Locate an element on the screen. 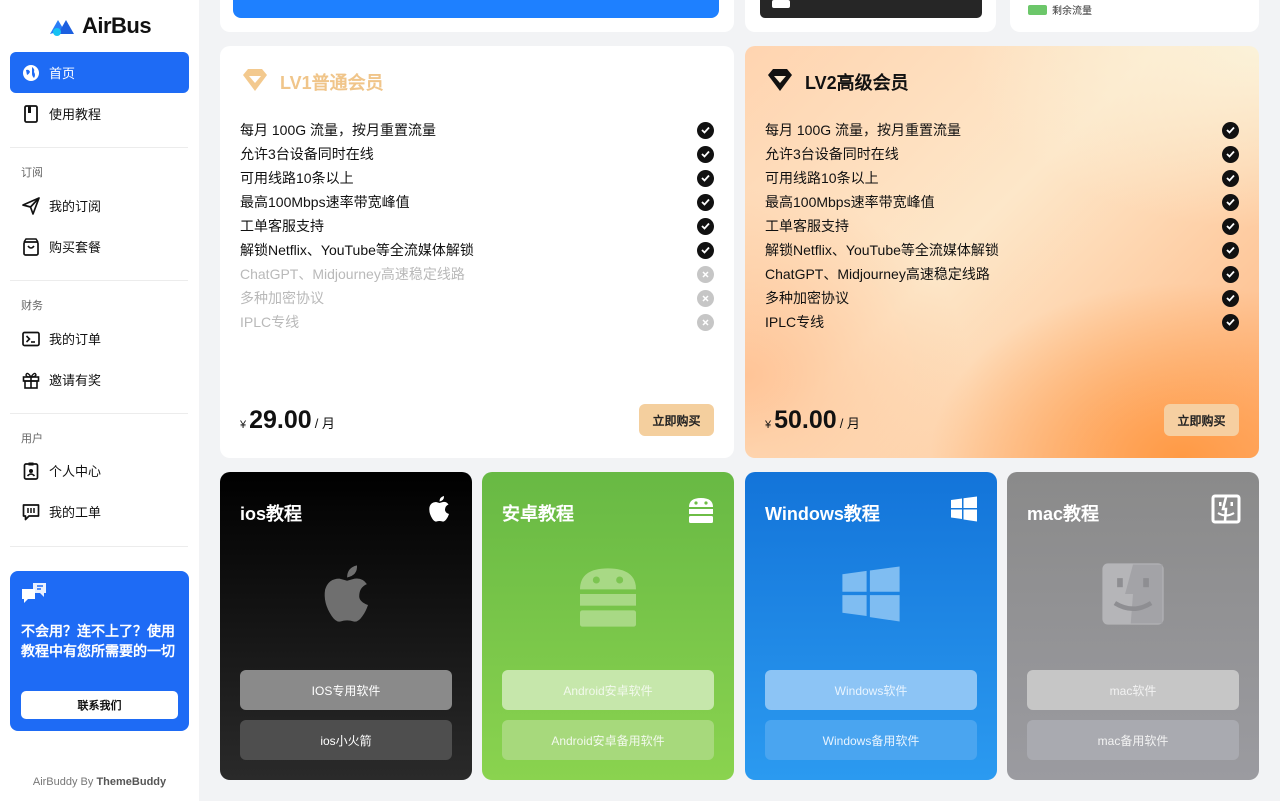 The image size is (1280, 801). finder-large-icon is located at coordinates (1133, 594).